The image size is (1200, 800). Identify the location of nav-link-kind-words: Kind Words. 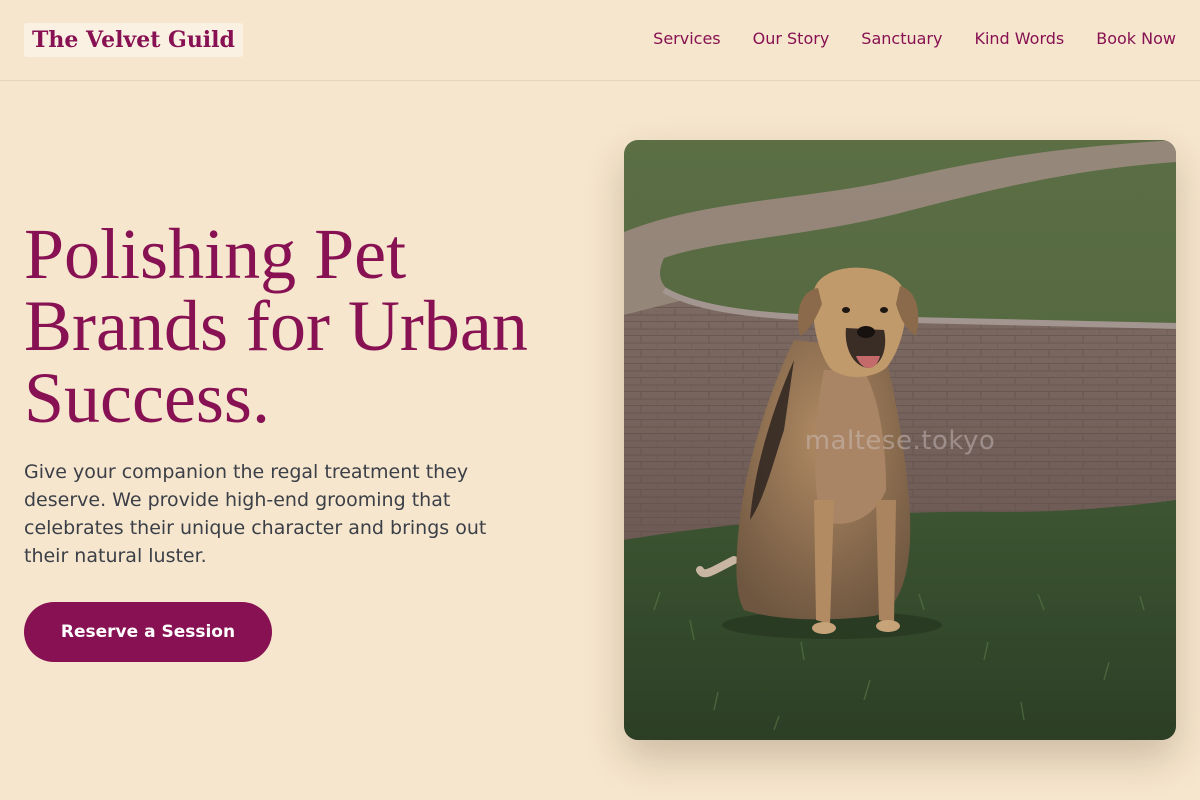
(1019, 39).